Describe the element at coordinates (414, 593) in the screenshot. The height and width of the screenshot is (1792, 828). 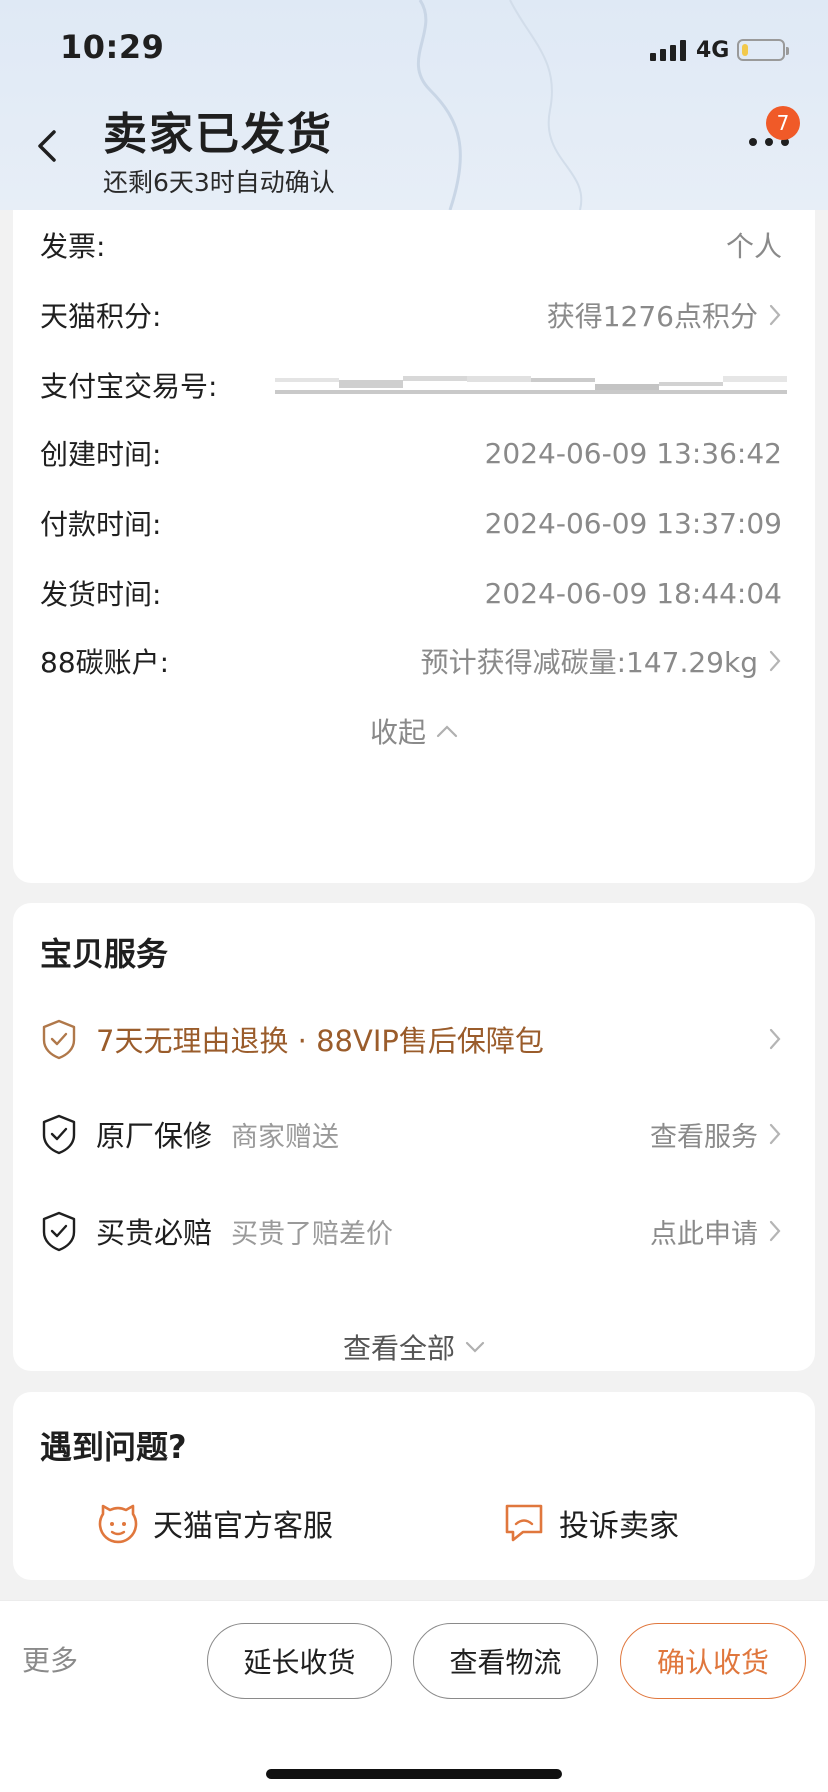
I see `shipped-time-row: 发货时间: 2024-06-09 18:44:04` at that location.